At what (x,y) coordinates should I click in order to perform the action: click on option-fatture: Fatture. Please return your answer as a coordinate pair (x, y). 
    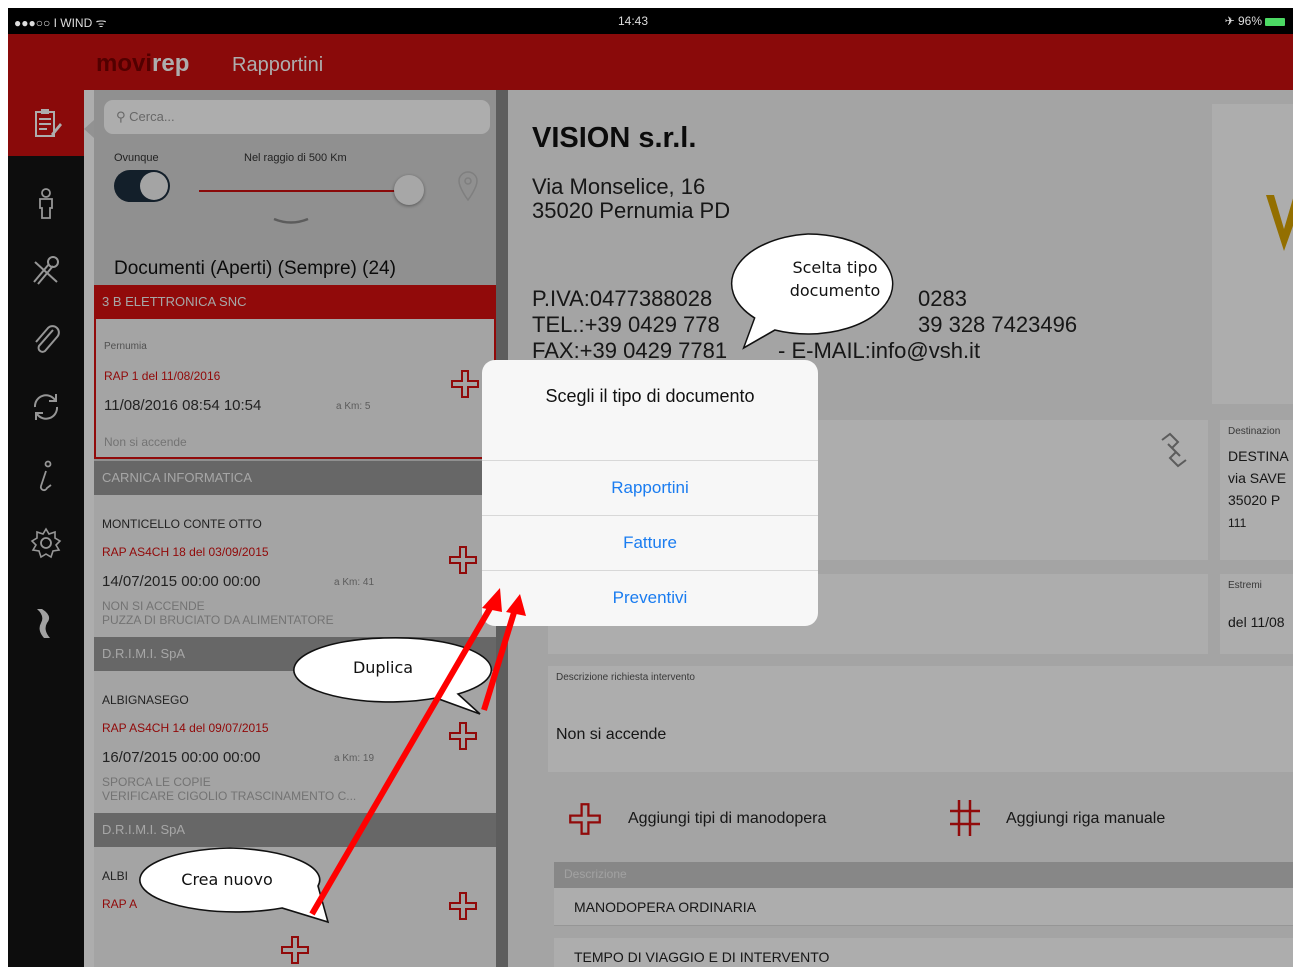
    Looking at the image, I should click on (650, 542).